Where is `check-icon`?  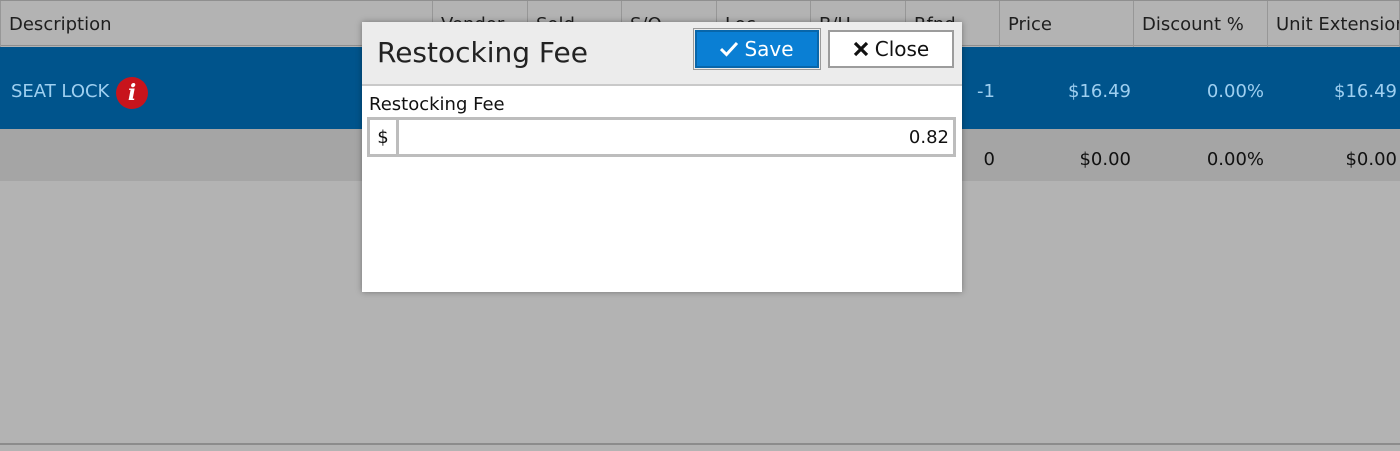
check-icon is located at coordinates (729, 49).